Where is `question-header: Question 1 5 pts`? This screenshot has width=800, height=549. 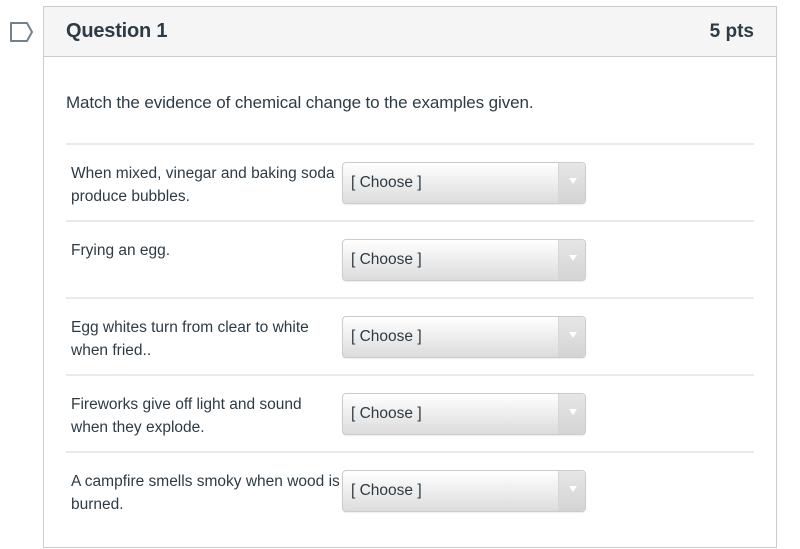
question-header: Question 1 5 pts is located at coordinates (410, 32).